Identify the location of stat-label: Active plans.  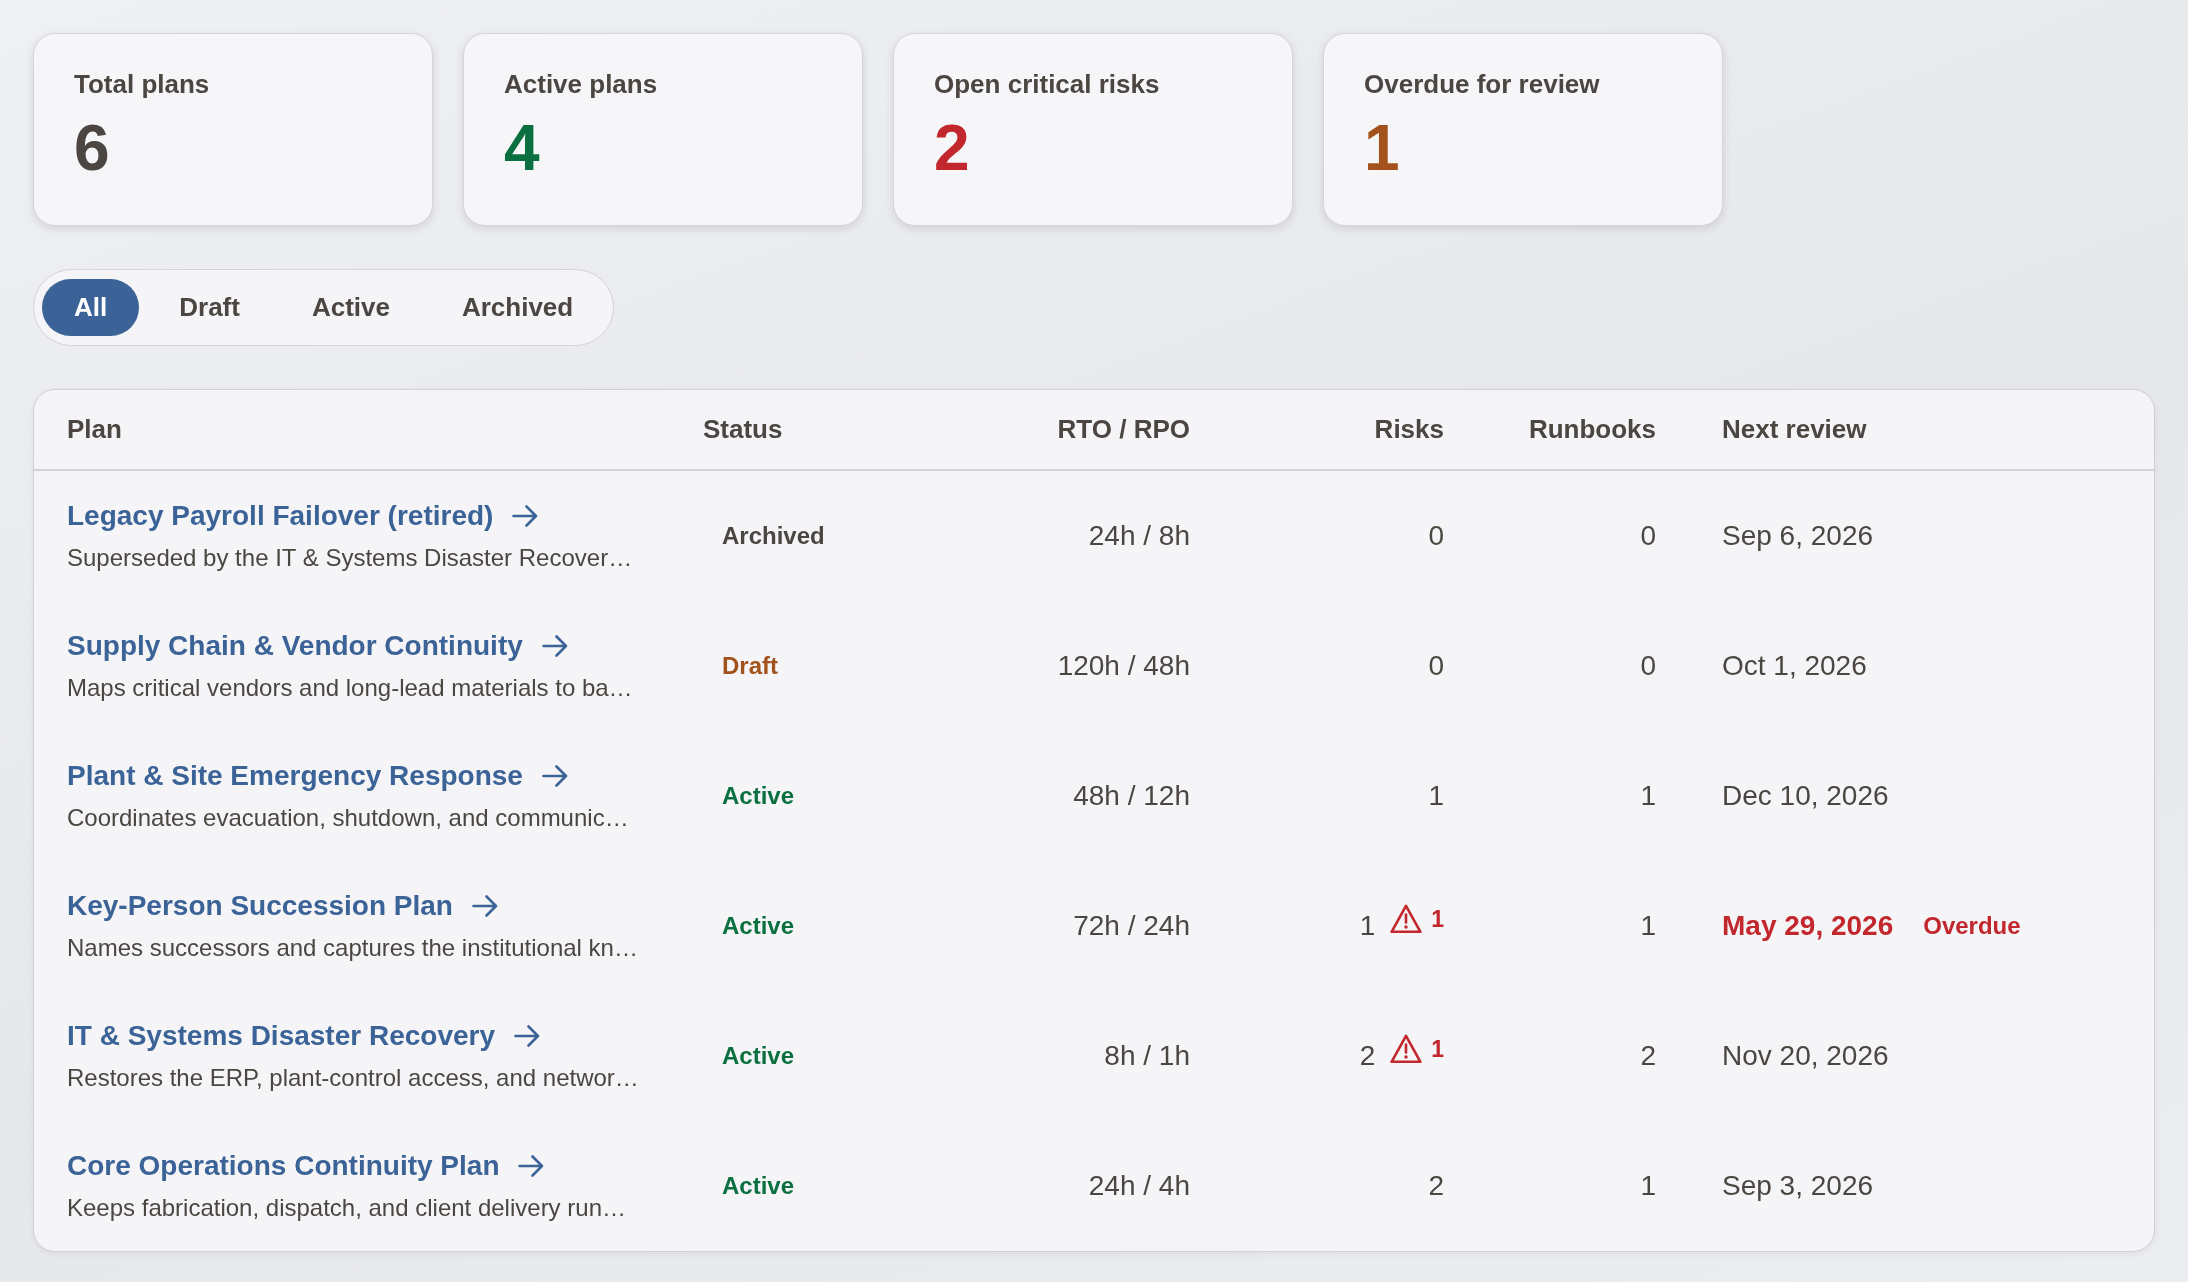
(581, 84).